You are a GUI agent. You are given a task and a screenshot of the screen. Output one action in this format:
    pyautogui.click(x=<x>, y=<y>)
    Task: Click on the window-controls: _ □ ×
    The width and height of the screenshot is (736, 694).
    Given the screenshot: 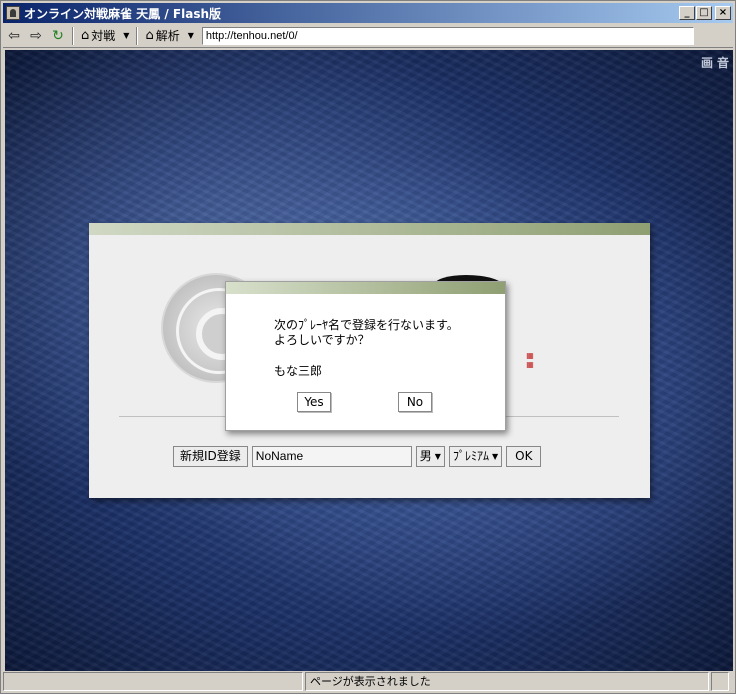 What is the action you would take?
    pyautogui.click(x=704, y=13)
    